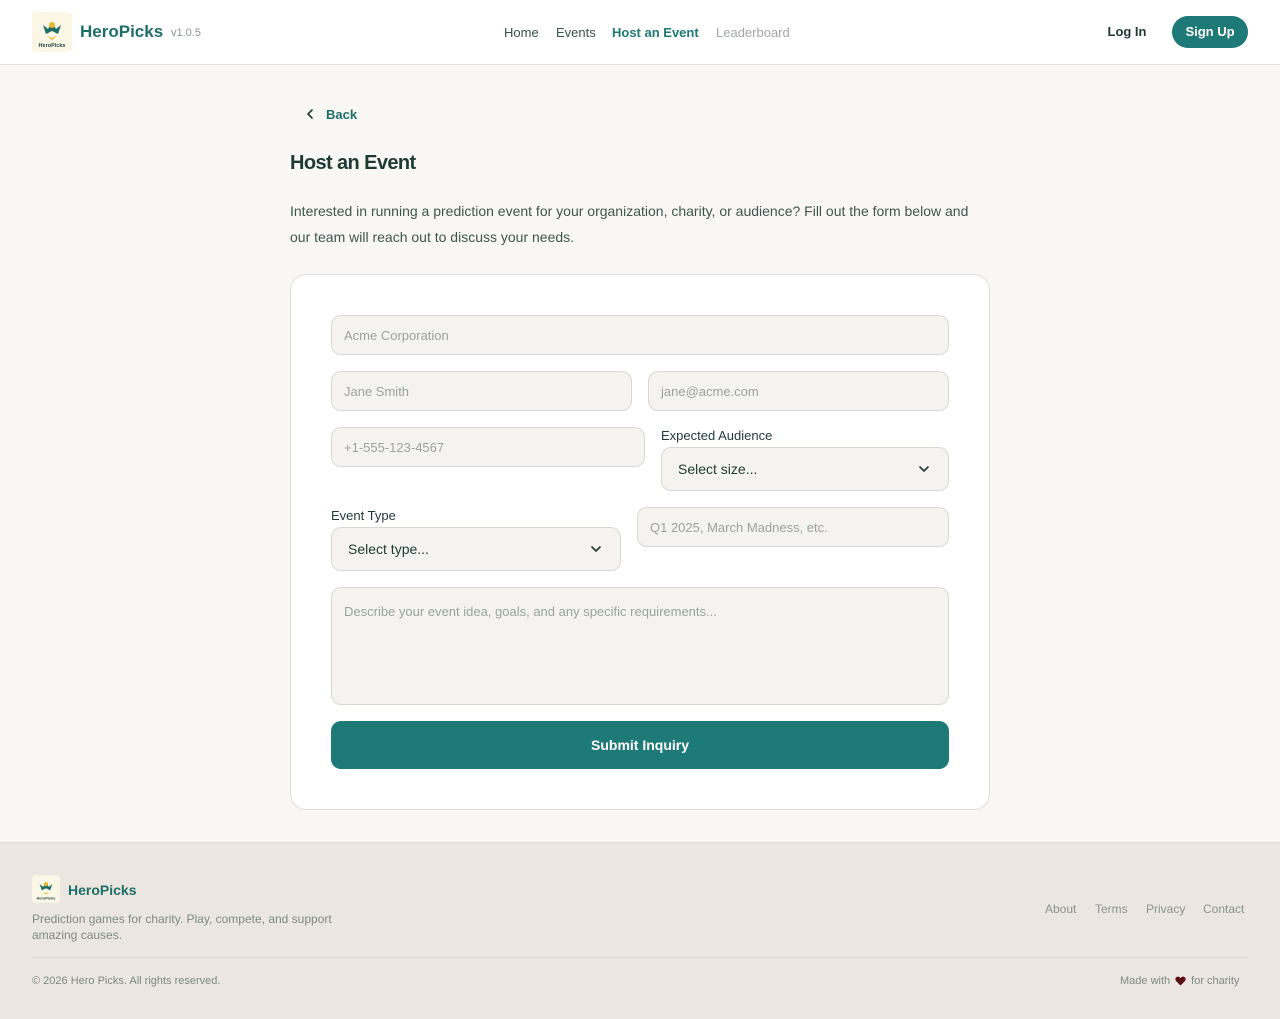  Describe the element at coordinates (1060, 909) in the screenshot. I see `footer-link-about: About` at that location.